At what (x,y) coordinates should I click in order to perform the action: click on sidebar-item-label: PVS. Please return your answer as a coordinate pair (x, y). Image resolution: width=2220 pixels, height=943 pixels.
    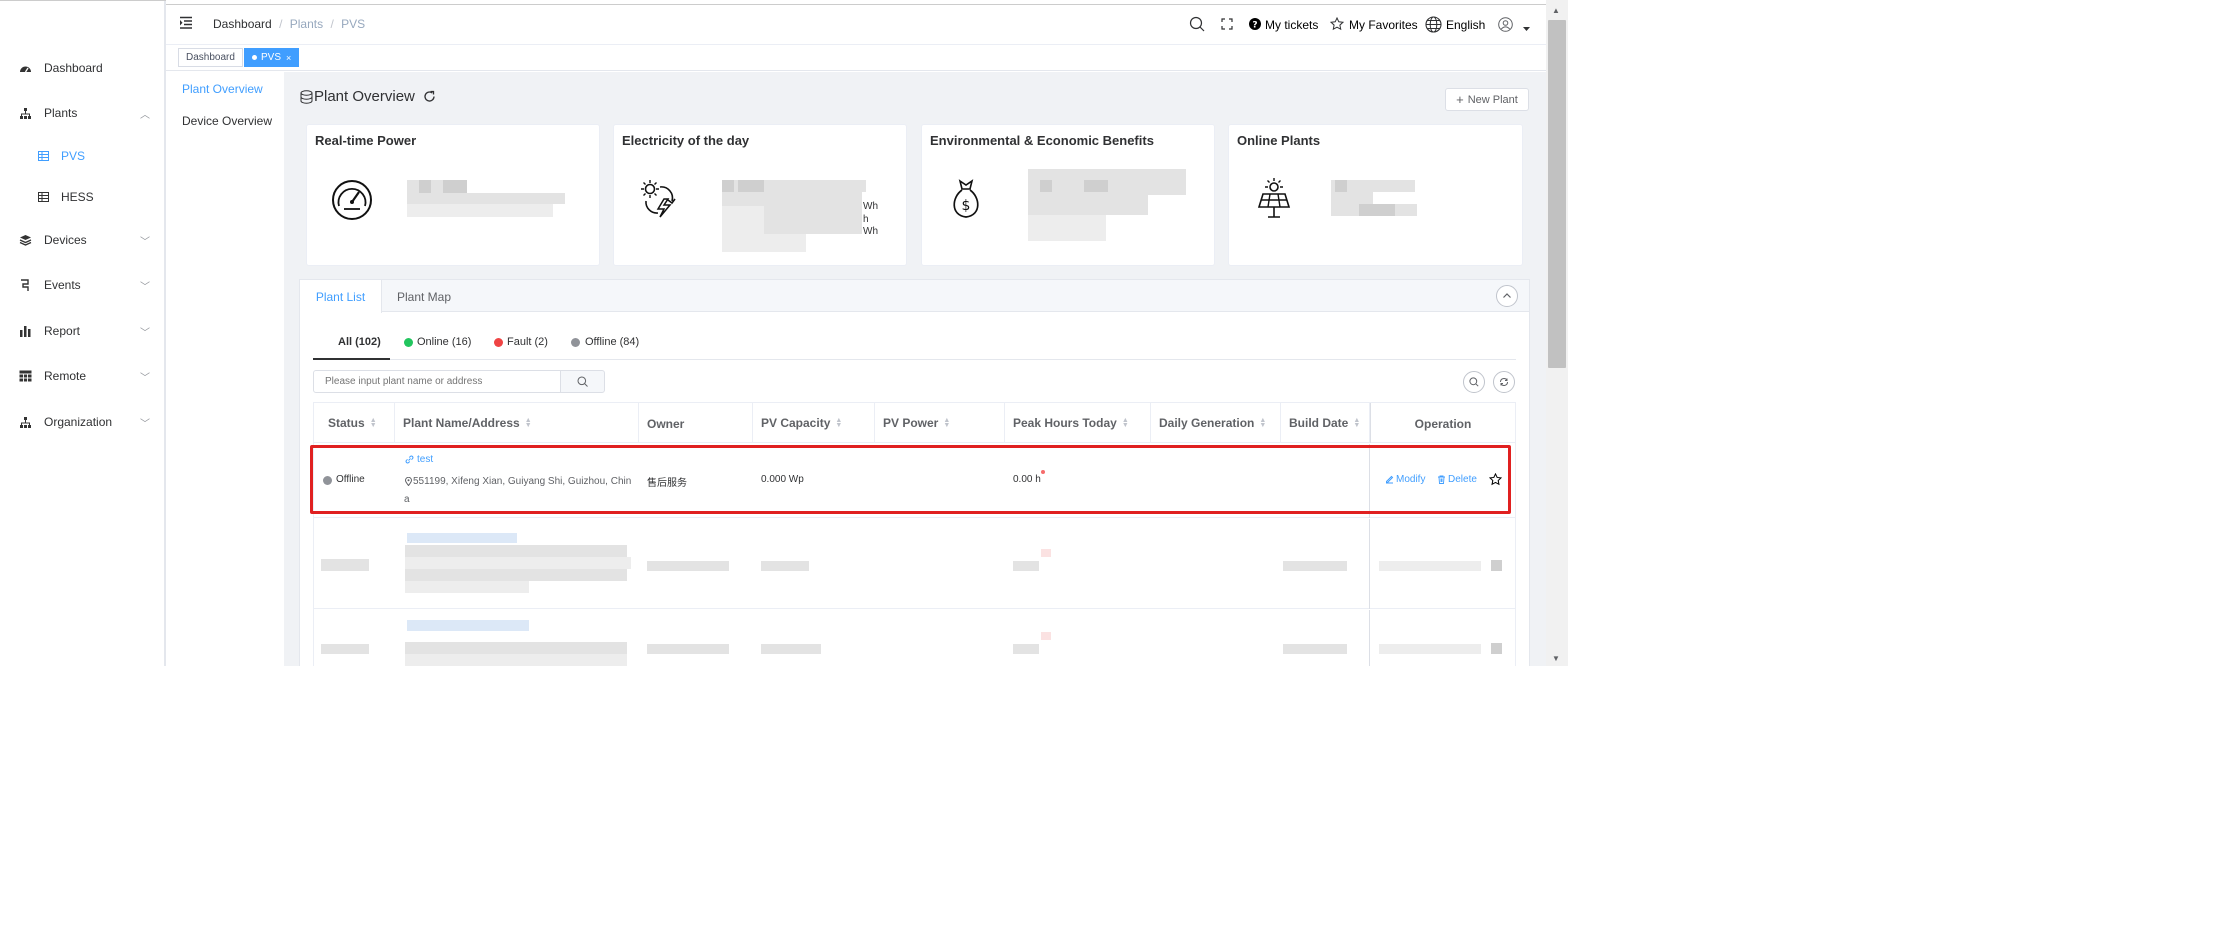
    Looking at the image, I should click on (73, 156).